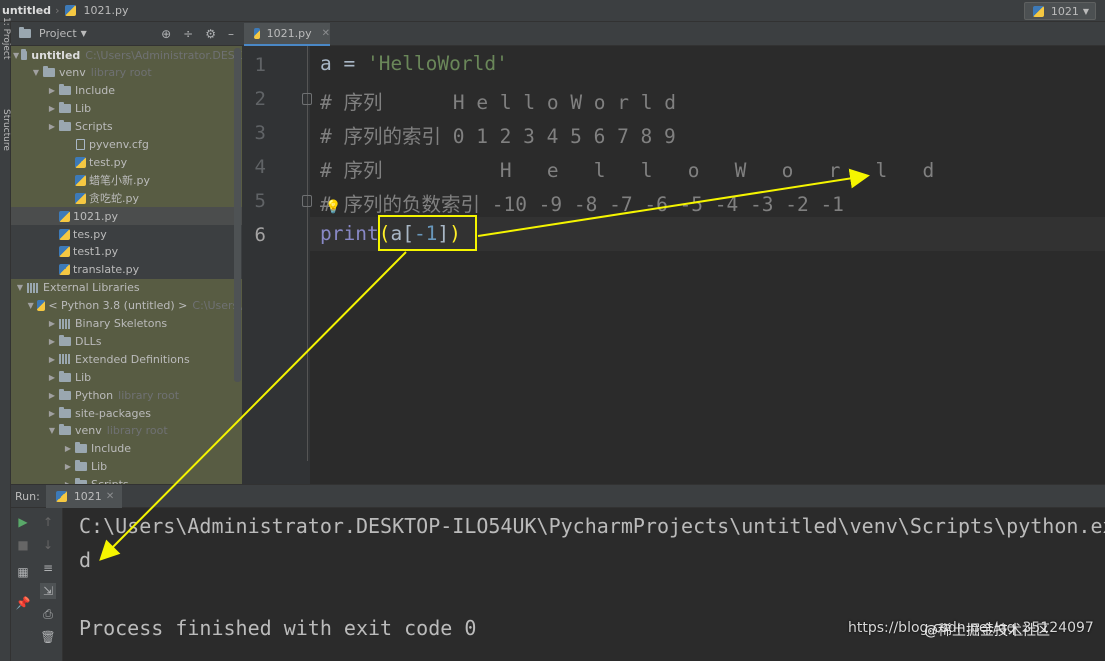 The image size is (1105, 661). What do you see at coordinates (126, 55) in the screenshot?
I see `tree-item: ▼ untitled C:\Users\Administrator.DESK` at bounding box center [126, 55].